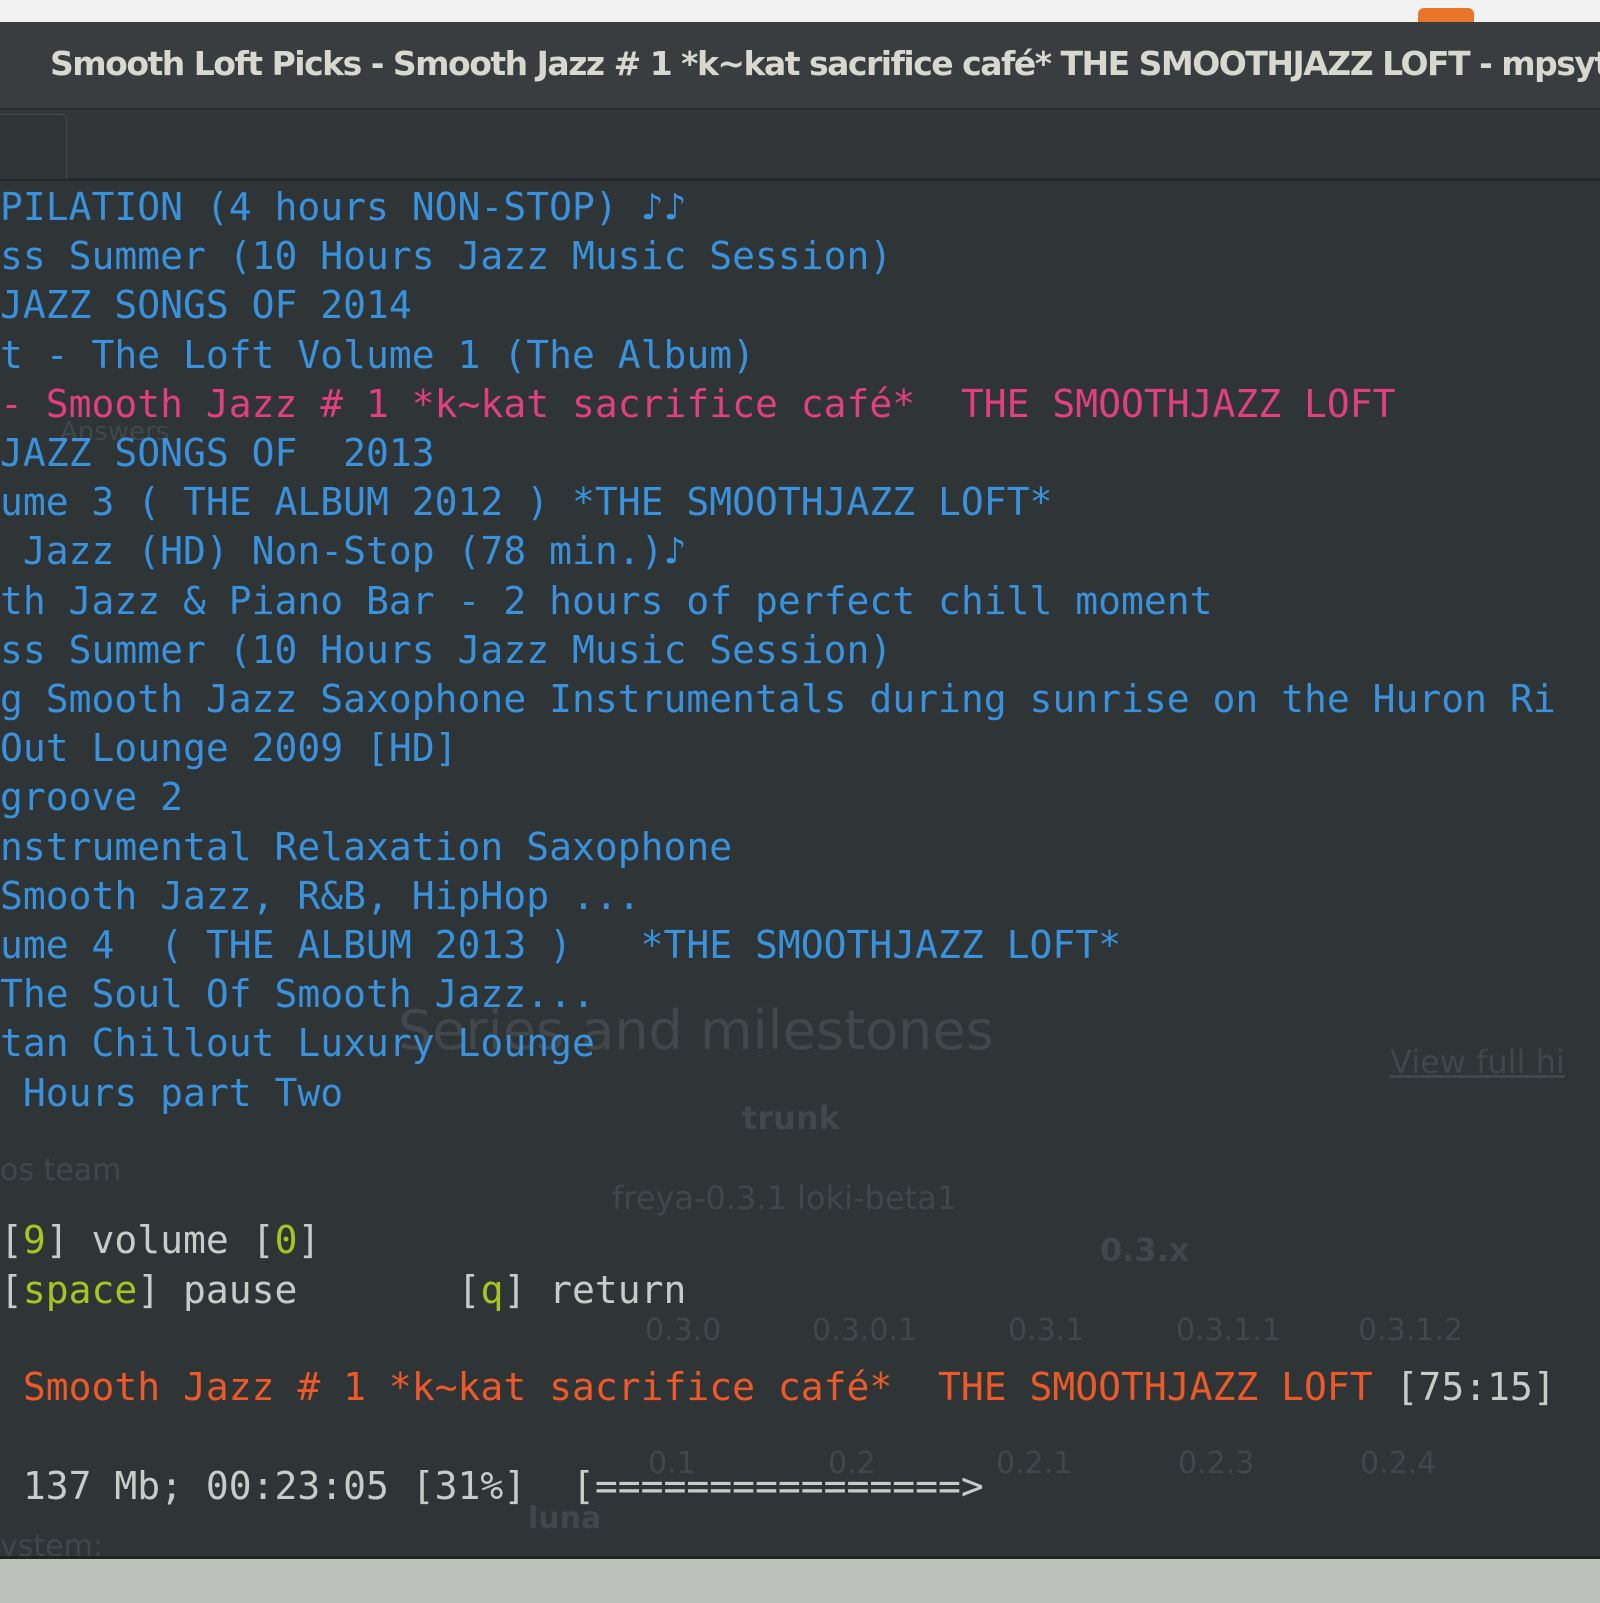 The height and width of the screenshot is (1603, 1600). What do you see at coordinates (33, 146) in the screenshot?
I see `terminal-tab` at bounding box center [33, 146].